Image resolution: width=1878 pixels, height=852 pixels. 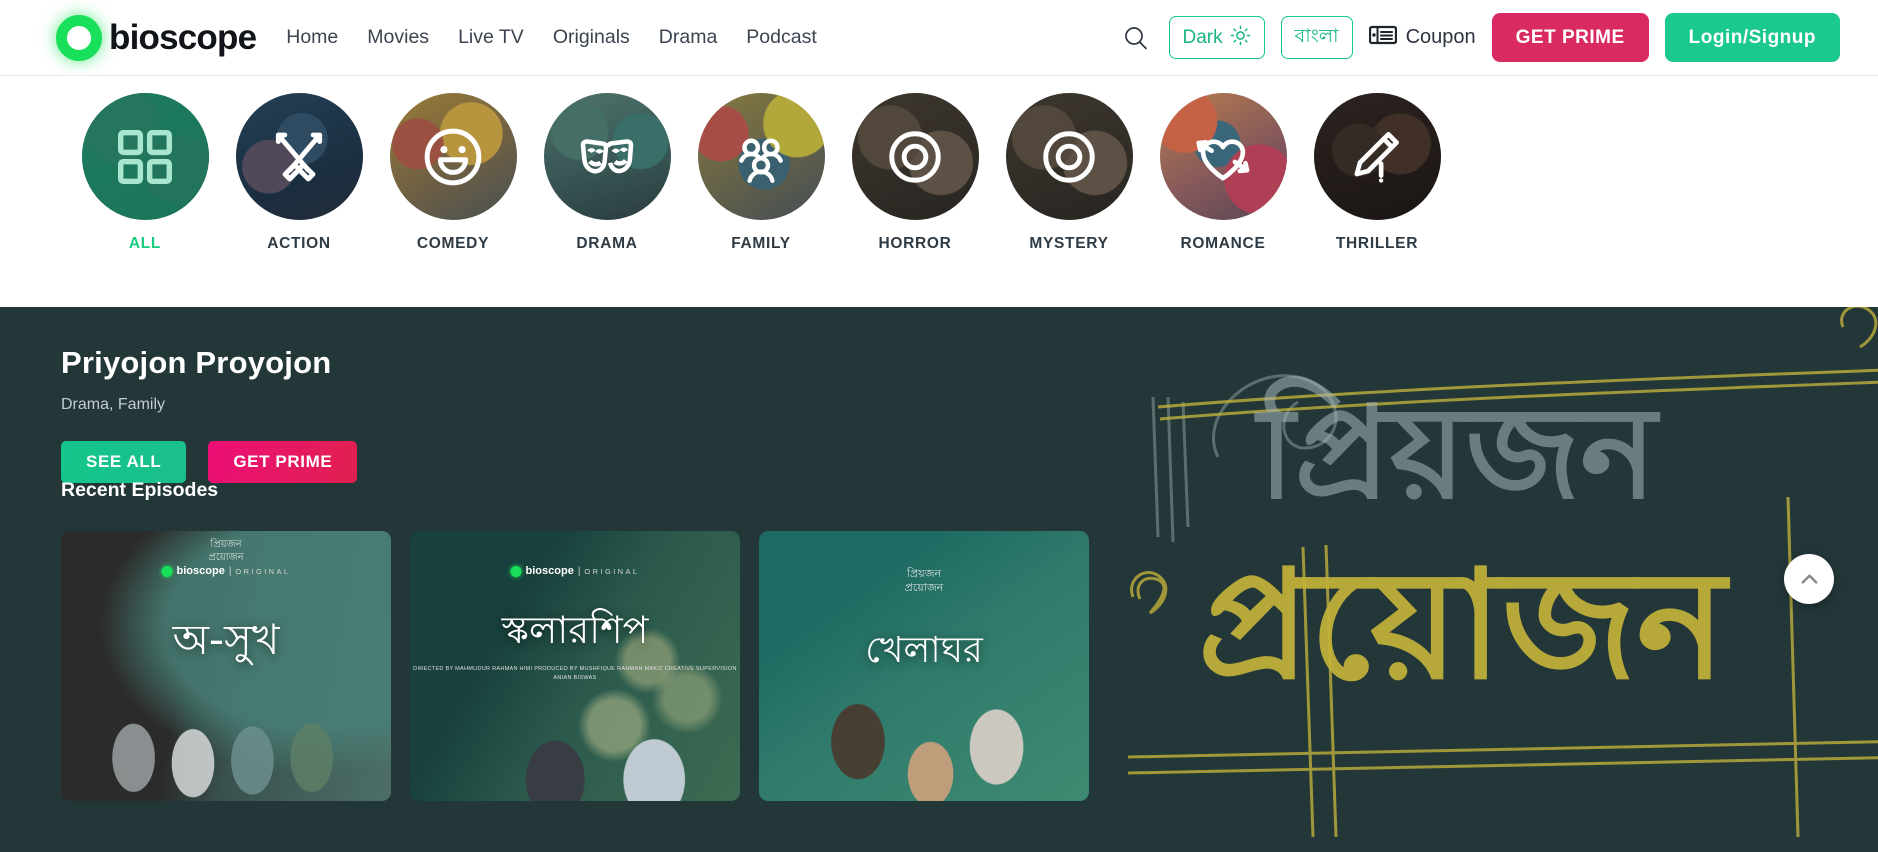 I want to click on category-item-romance: ROMANCE, so click(x=1223, y=173).